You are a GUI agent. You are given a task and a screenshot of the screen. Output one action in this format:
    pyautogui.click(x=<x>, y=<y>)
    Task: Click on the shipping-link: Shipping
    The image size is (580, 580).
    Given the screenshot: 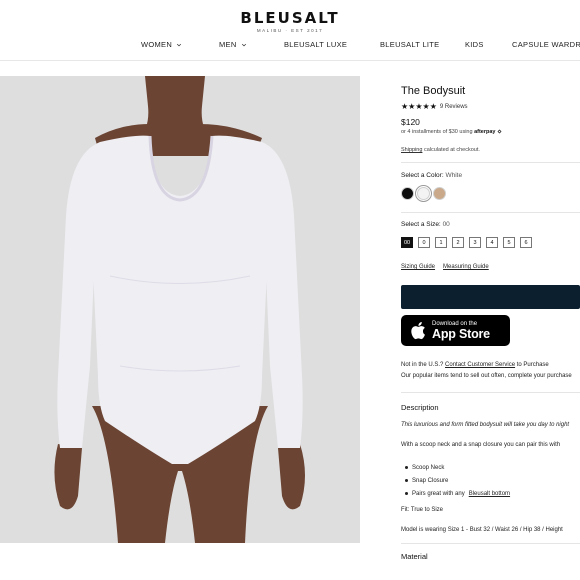 What is the action you would take?
    pyautogui.click(x=411, y=150)
    